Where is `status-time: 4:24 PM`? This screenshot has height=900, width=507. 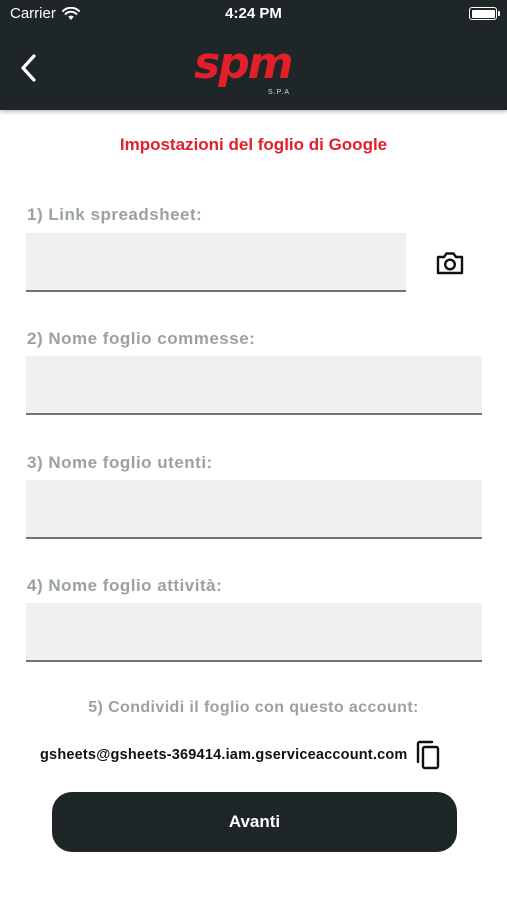 status-time: 4:24 PM is located at coordinates (253, 13).